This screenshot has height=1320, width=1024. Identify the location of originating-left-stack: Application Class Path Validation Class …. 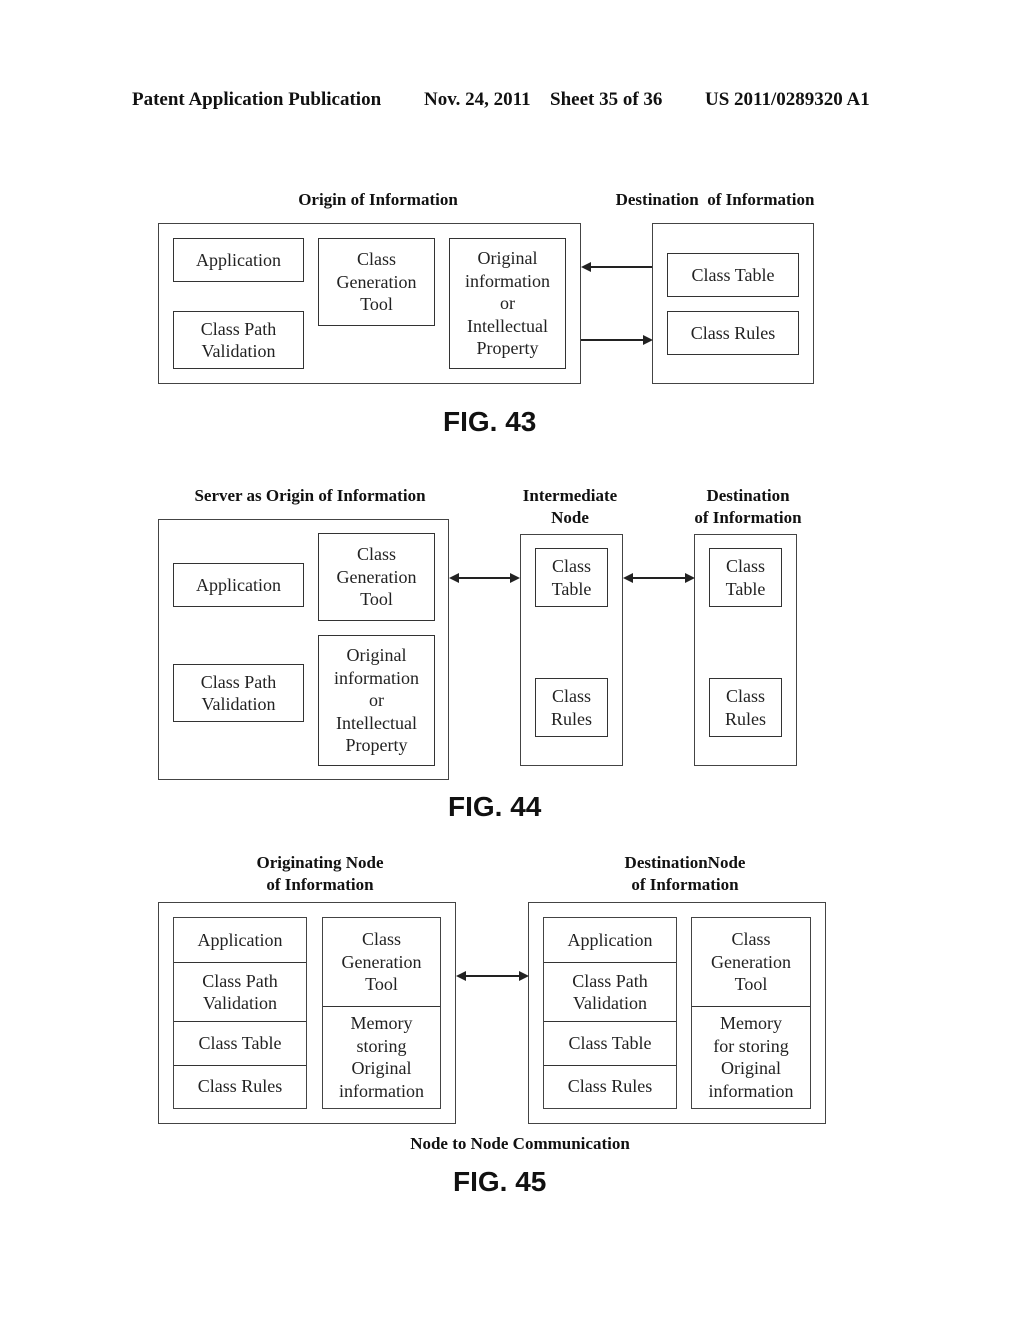
(240, 1013).